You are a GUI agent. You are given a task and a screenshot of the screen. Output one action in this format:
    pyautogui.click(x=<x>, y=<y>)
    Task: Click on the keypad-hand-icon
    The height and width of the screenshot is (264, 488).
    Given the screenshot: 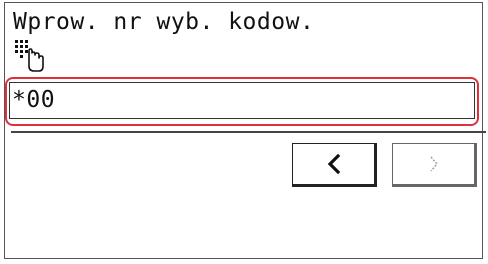 What is the action you would take?
    pyautogui.click(x=30, y=56)
    